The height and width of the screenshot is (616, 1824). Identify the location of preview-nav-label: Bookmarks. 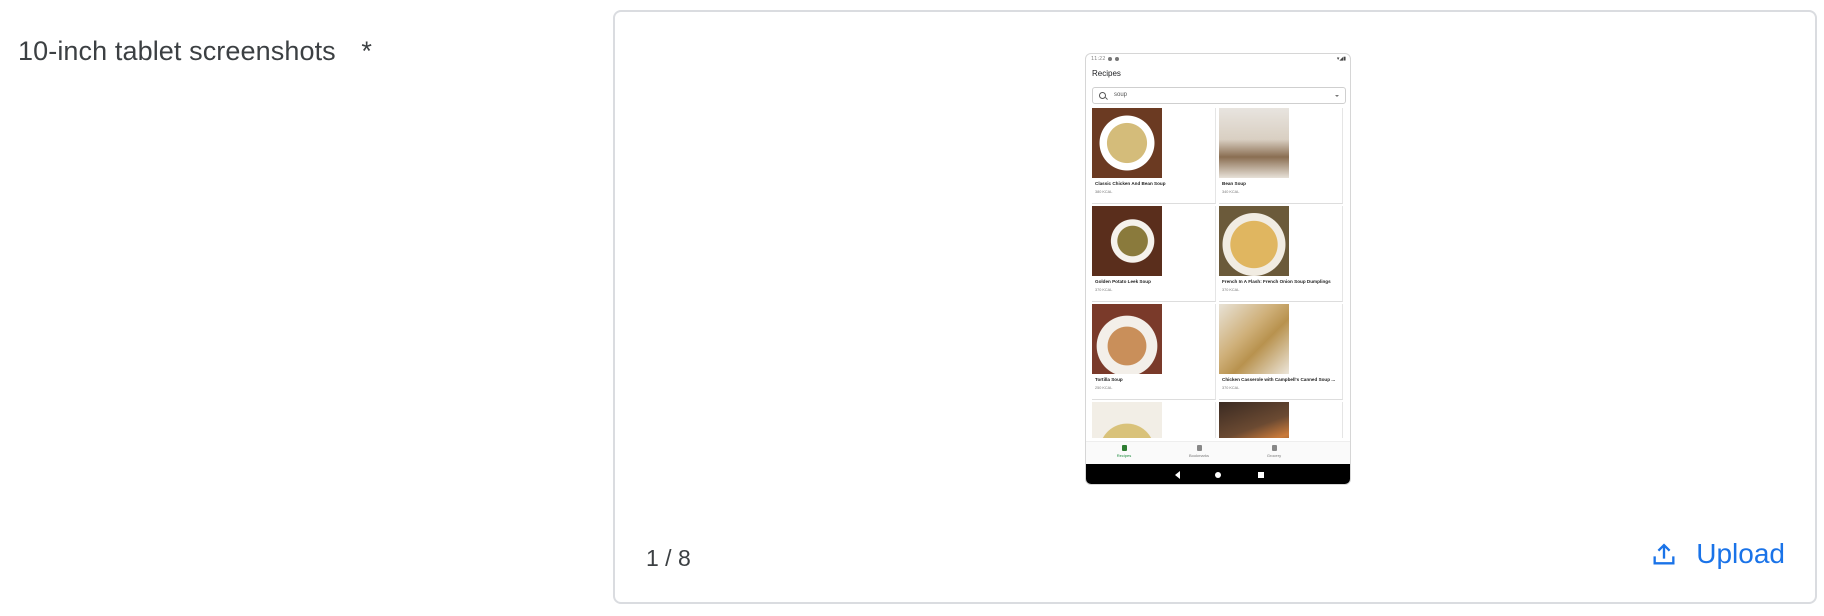
(1198, 455).